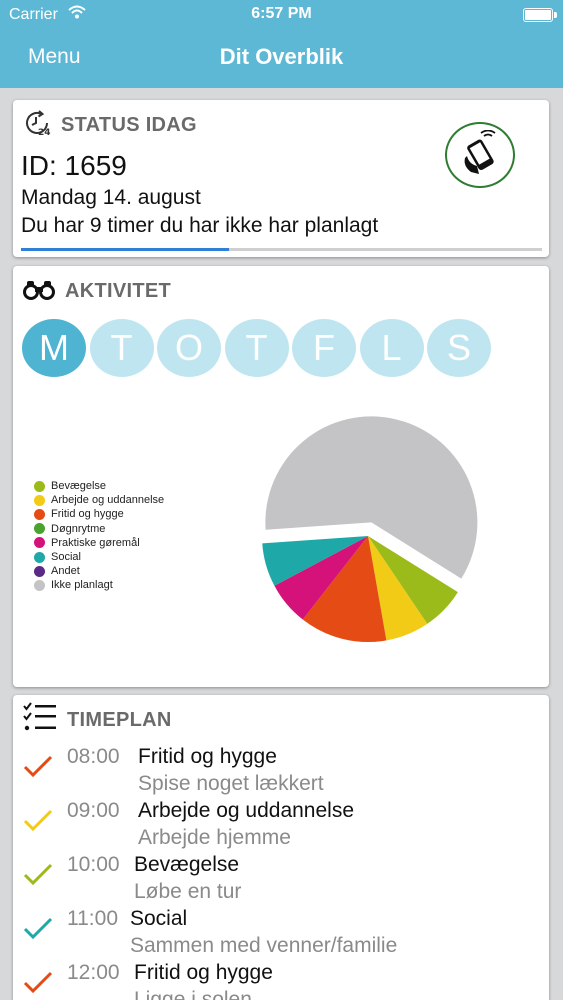  What do you see at coordinates (231, 783) in the screenshot?
I see `entry-description: Spise noget lækkert` at bounding box center [231, 783].